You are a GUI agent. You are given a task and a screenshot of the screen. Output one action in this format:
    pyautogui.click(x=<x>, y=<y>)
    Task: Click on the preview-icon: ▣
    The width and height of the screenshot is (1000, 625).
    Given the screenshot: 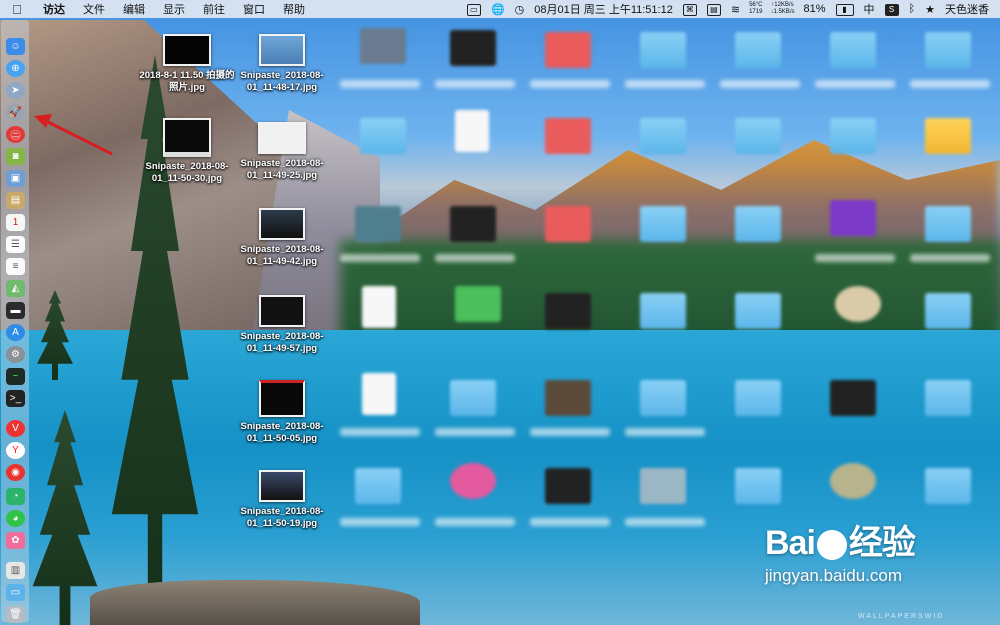 What is the action you would take?
    pyautogui.click(x=15, y=178)
    